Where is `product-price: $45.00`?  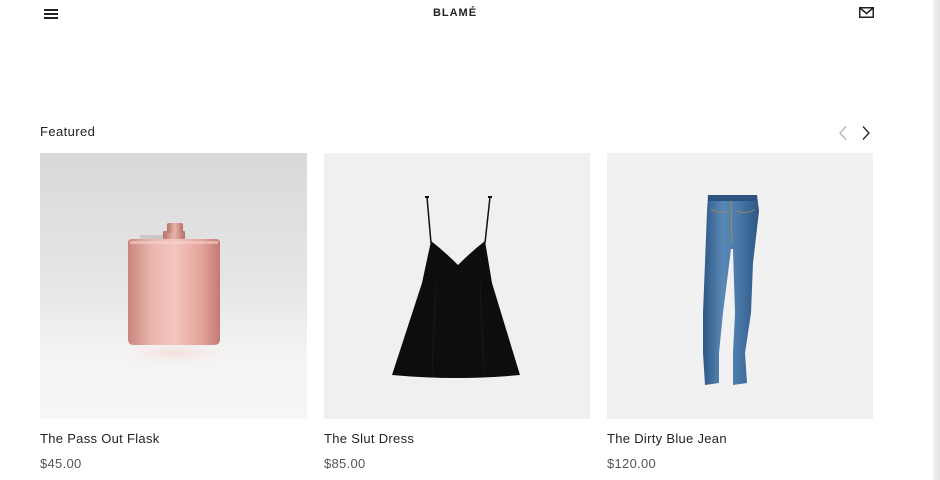 product-price: $45.00 is located at coordinates (61, 463).